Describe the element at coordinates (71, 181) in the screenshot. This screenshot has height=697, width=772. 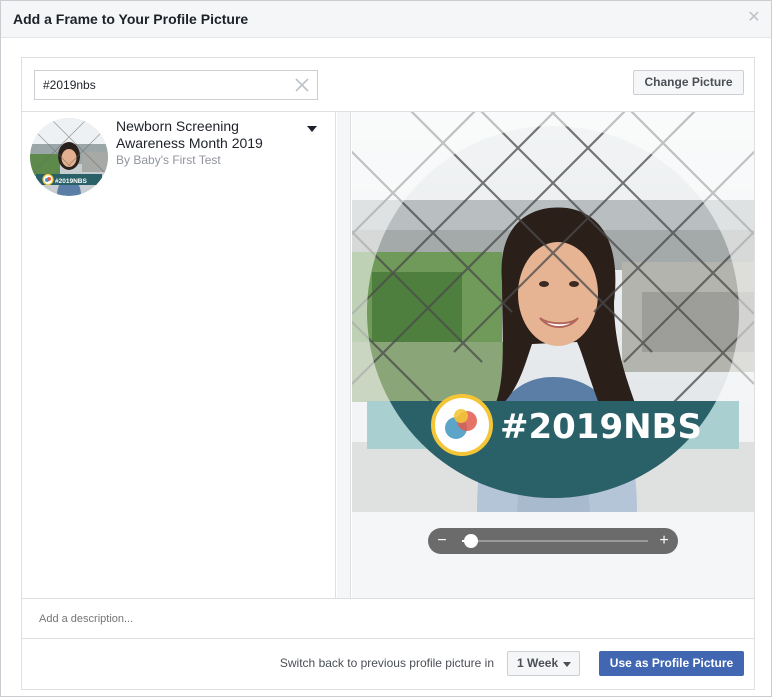
I see `thumb-badge-text: #2019NBS` at that location.